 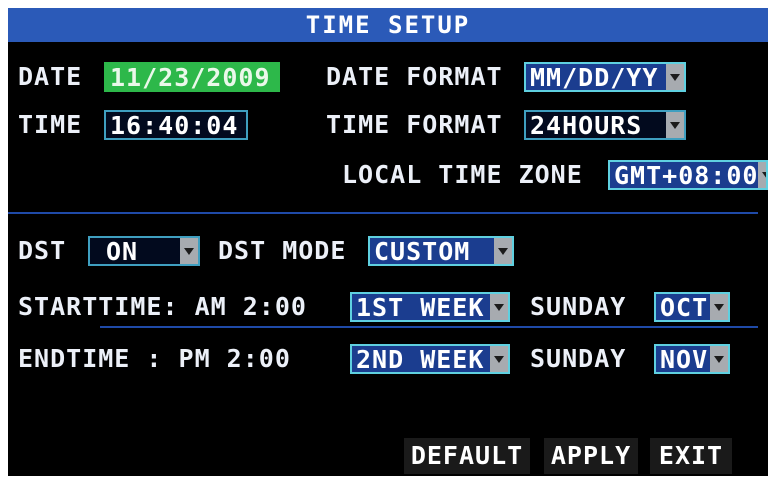 I want to click on dst-mode-label: DST MODE, so click(x=282, y=250).